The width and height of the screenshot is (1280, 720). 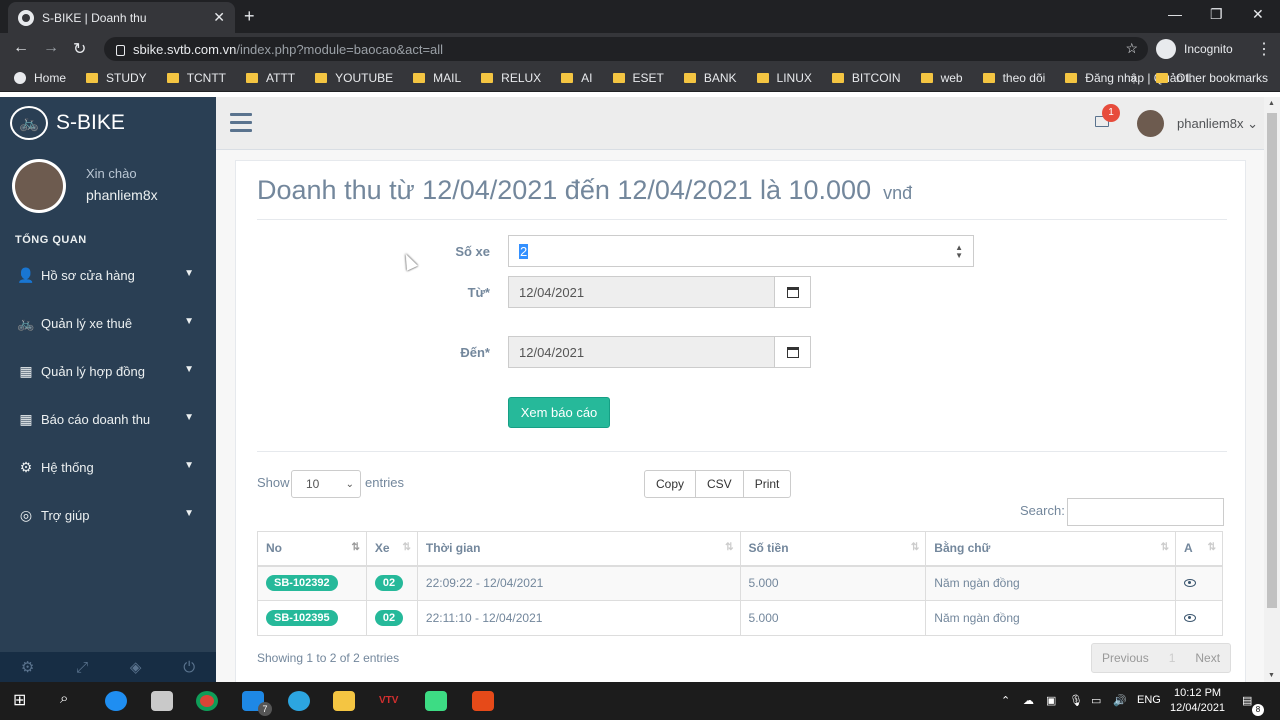 I want to click on chrome-icon, so click(x=207, y=701).